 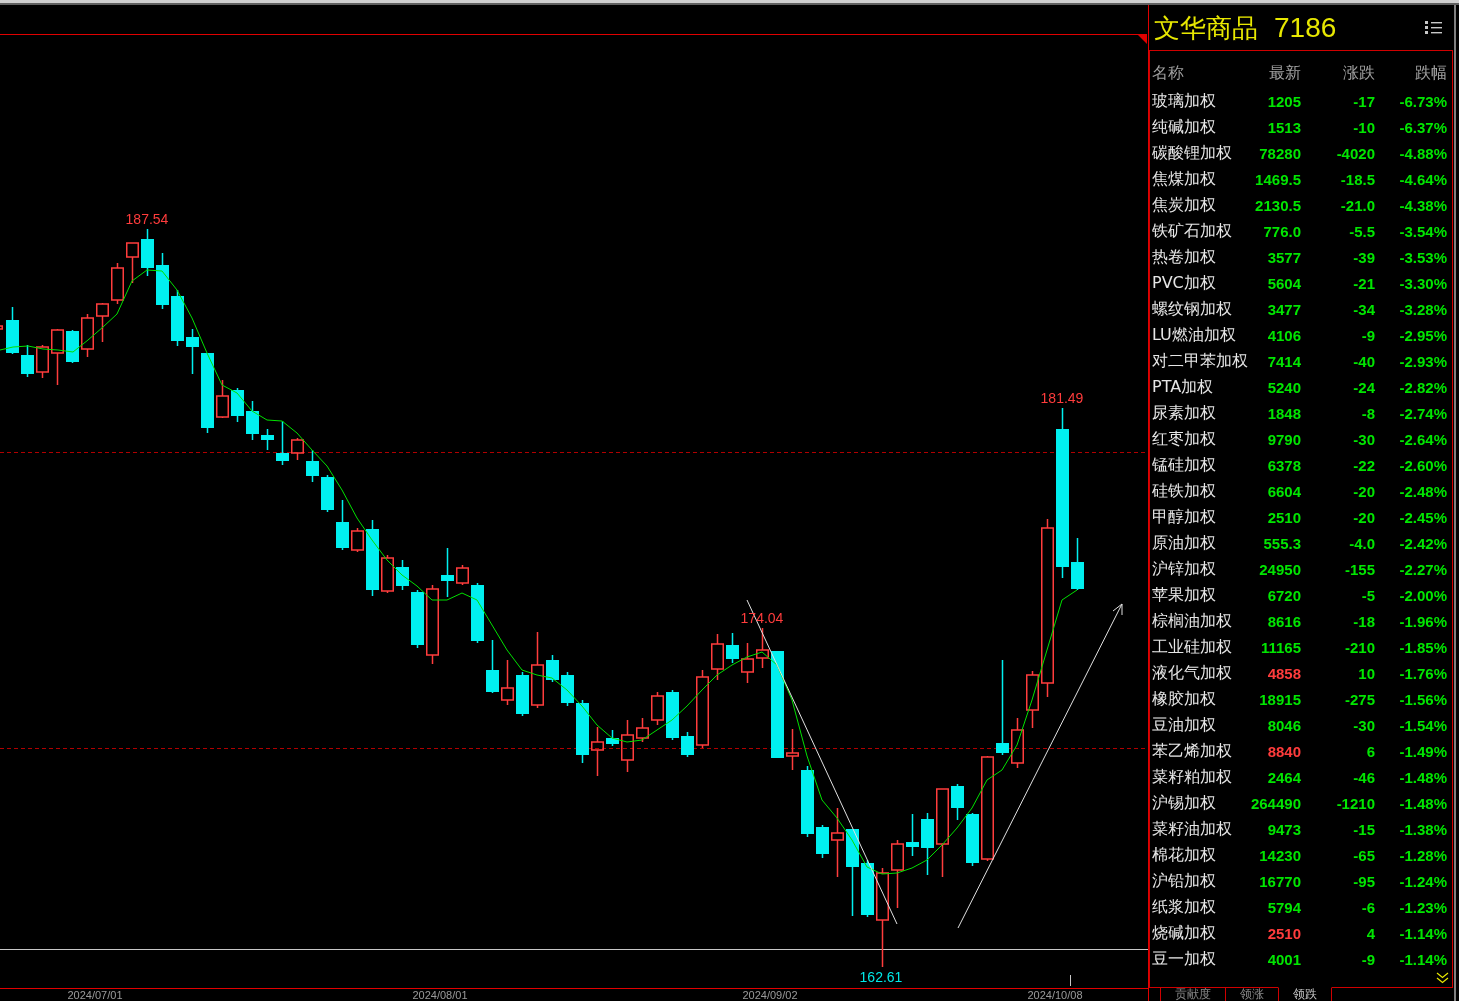 I want to click on percent-cell-text: -1.85%, so click(x=1422, y=647).